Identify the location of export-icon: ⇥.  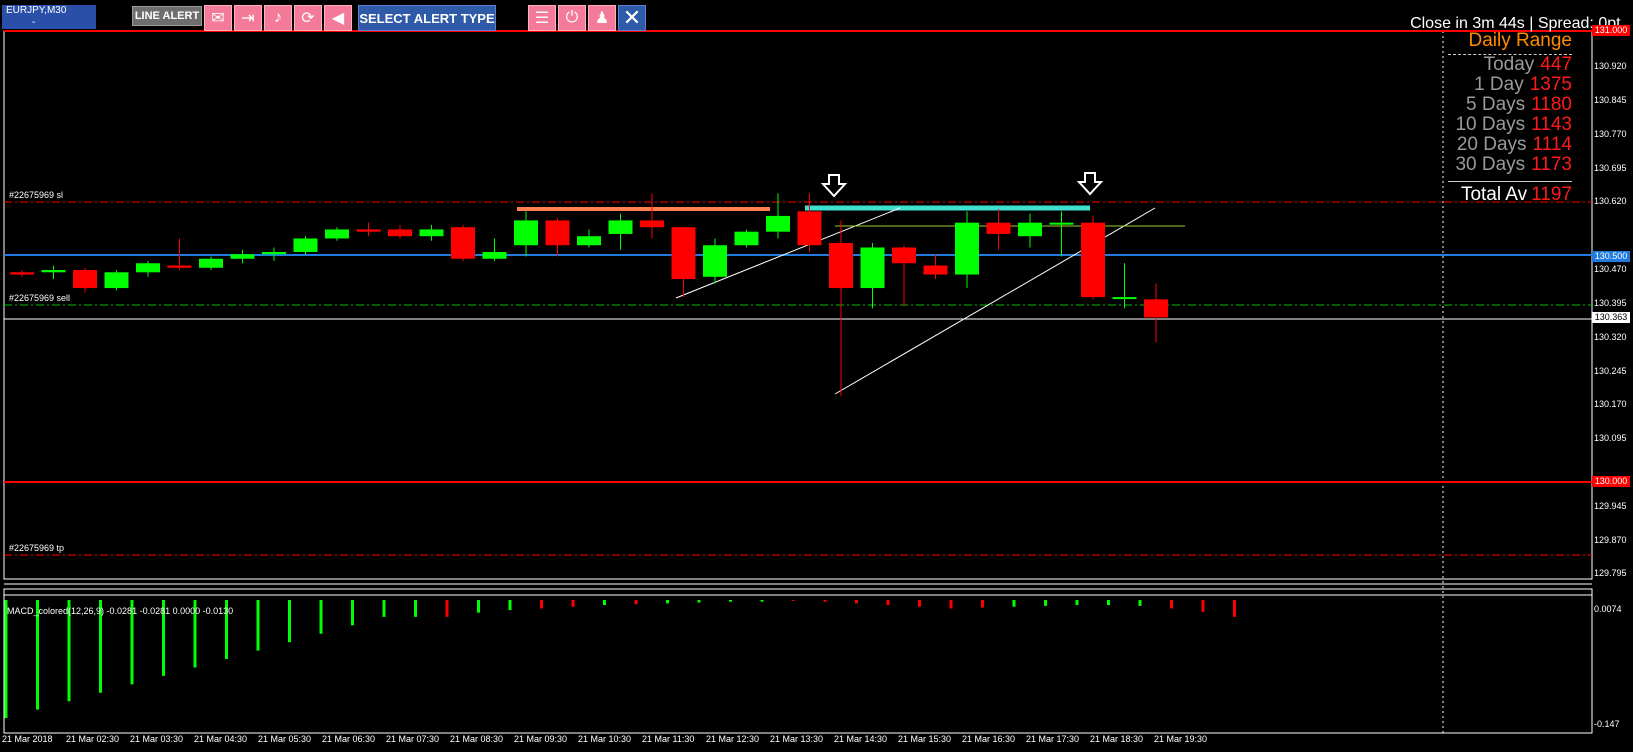
(248, 18).